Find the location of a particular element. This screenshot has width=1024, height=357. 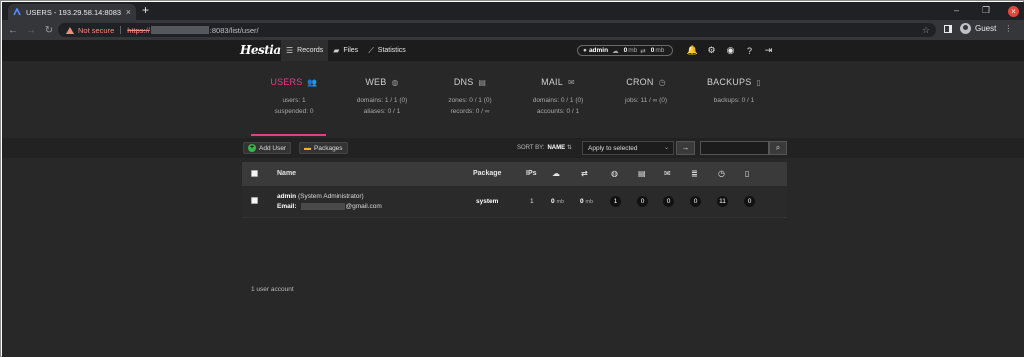

menu-kebab-icon: ⋮ is located at coordinates (1008, 28).